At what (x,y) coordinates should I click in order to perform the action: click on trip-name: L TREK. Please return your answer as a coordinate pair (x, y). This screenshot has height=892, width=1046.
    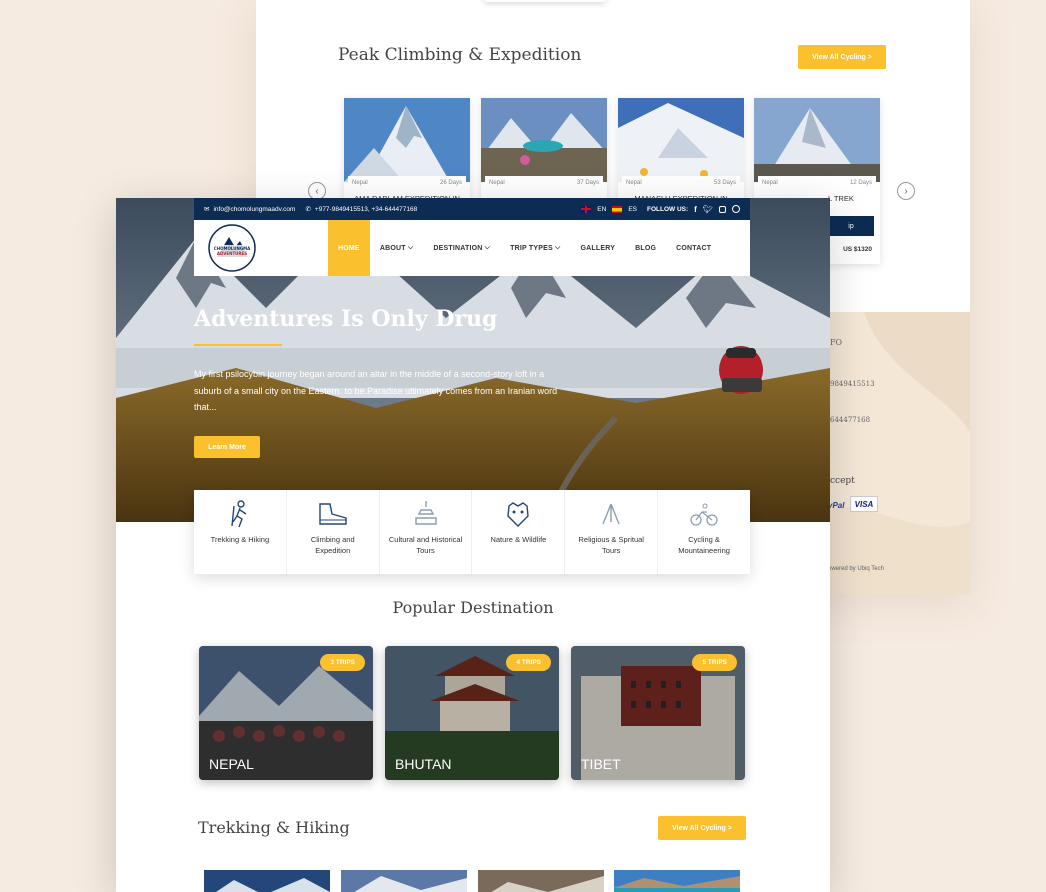
    Looking at the image, I should click on (841, 198).